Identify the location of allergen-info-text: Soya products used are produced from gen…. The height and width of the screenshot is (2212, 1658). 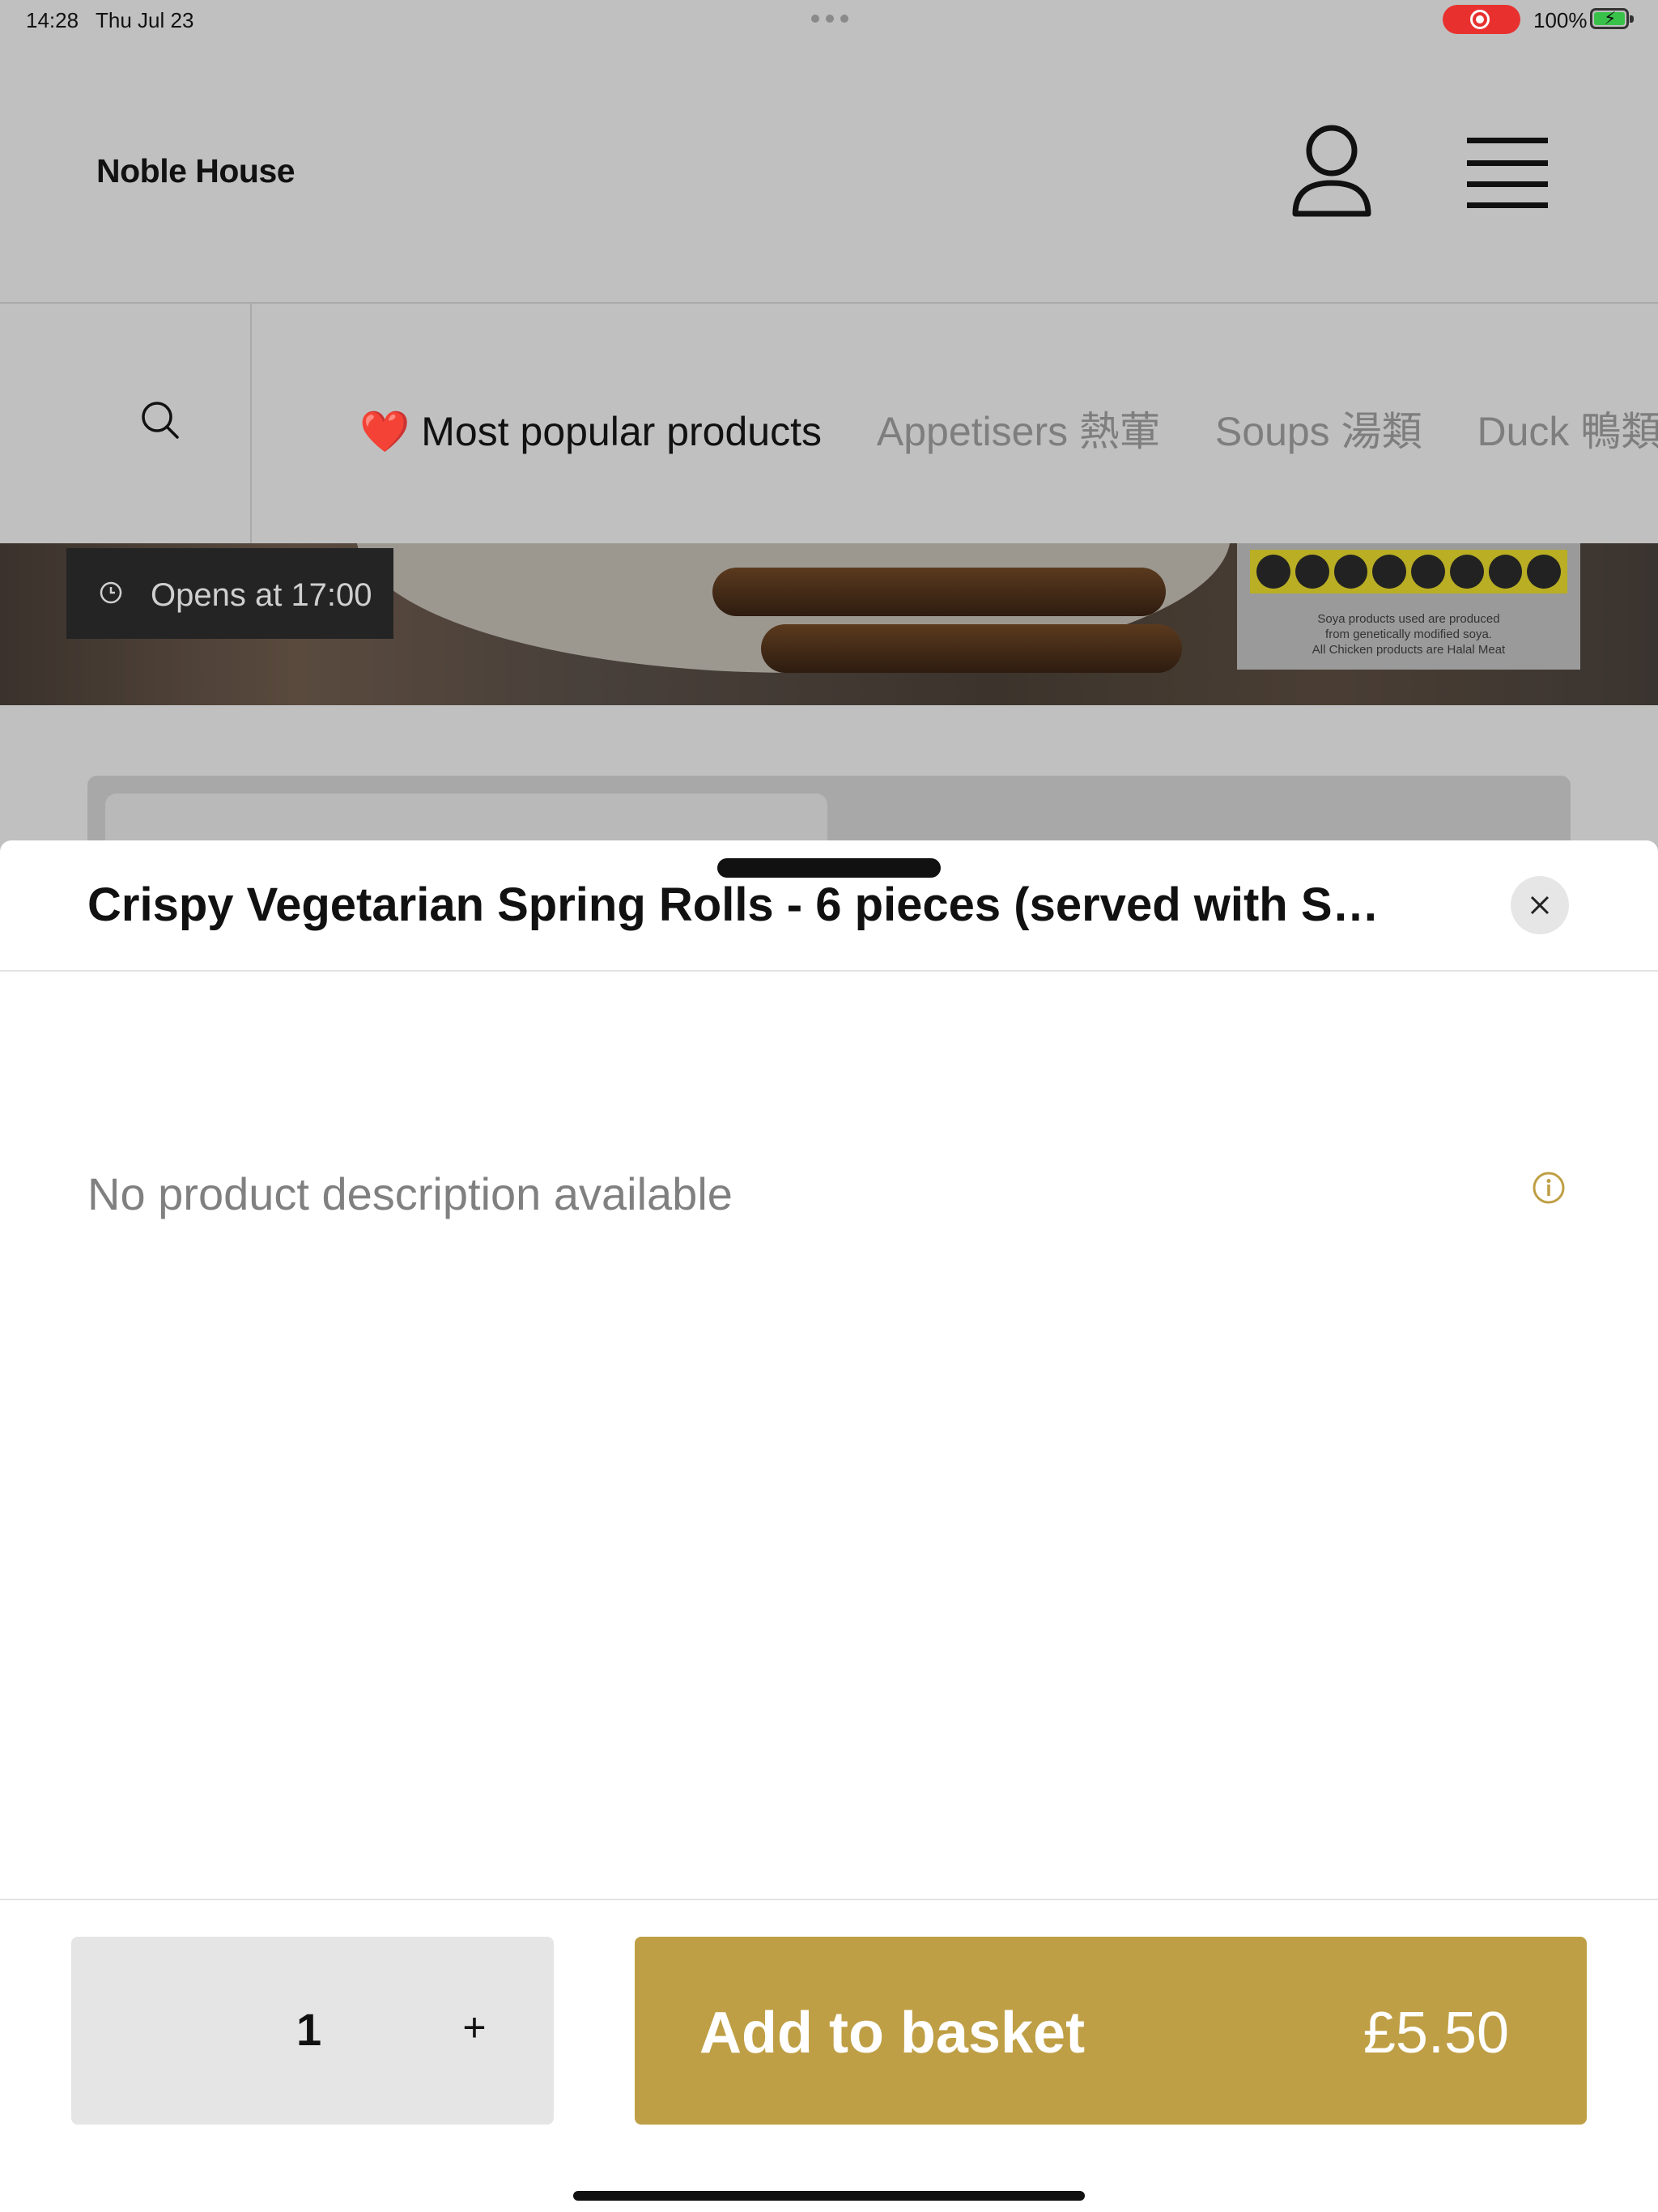
(1409, 635).